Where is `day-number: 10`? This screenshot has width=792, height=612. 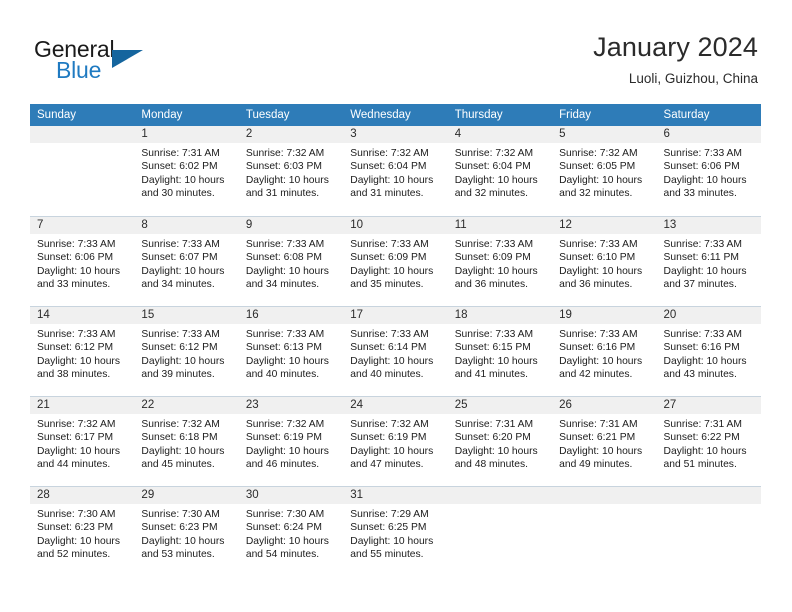 day-number: 10 is located at coordinates (395, 225).